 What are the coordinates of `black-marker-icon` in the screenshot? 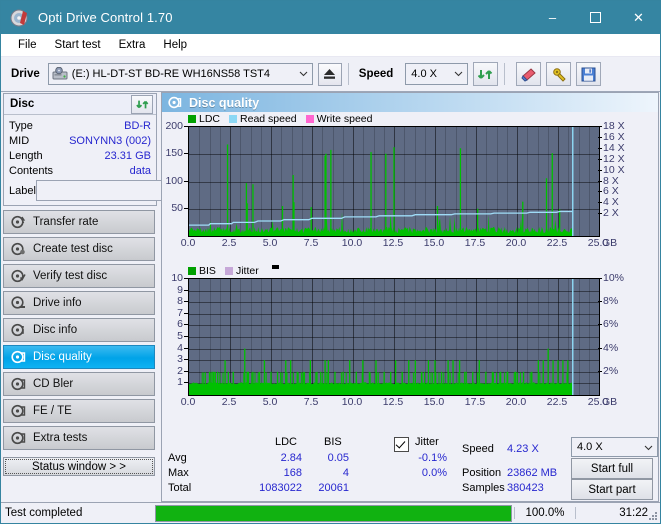 It's located at (275, 267).